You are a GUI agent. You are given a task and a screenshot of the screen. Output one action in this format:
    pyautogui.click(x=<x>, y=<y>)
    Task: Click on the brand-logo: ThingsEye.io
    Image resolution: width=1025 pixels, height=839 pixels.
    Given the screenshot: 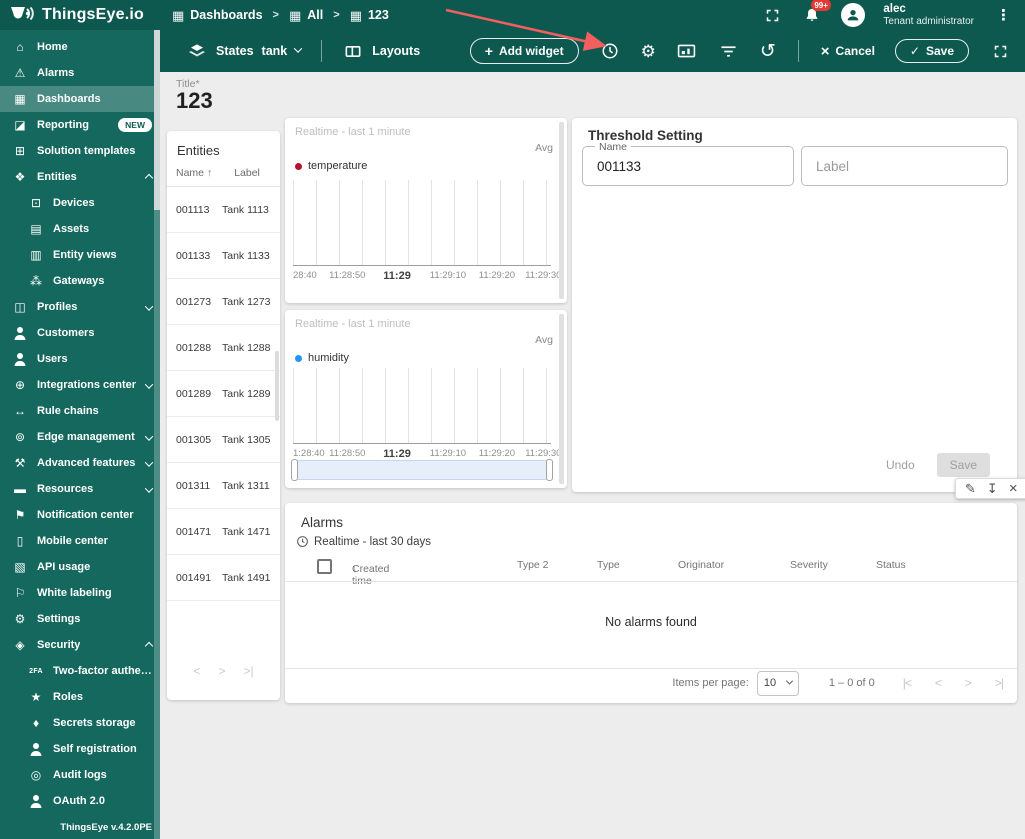 What is the action you would take?
    pyautogui.click(x=72, y=15)
    